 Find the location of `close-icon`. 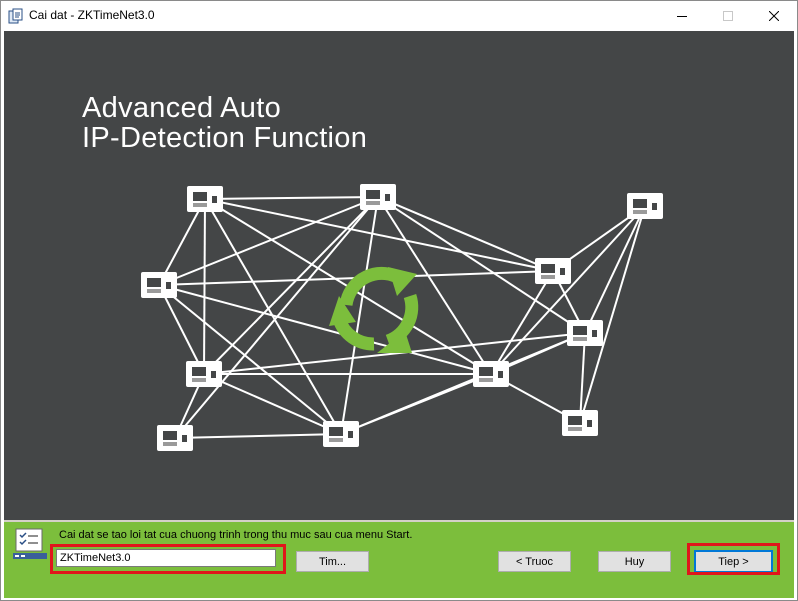

close-icon is located at coordinates (774, 16).